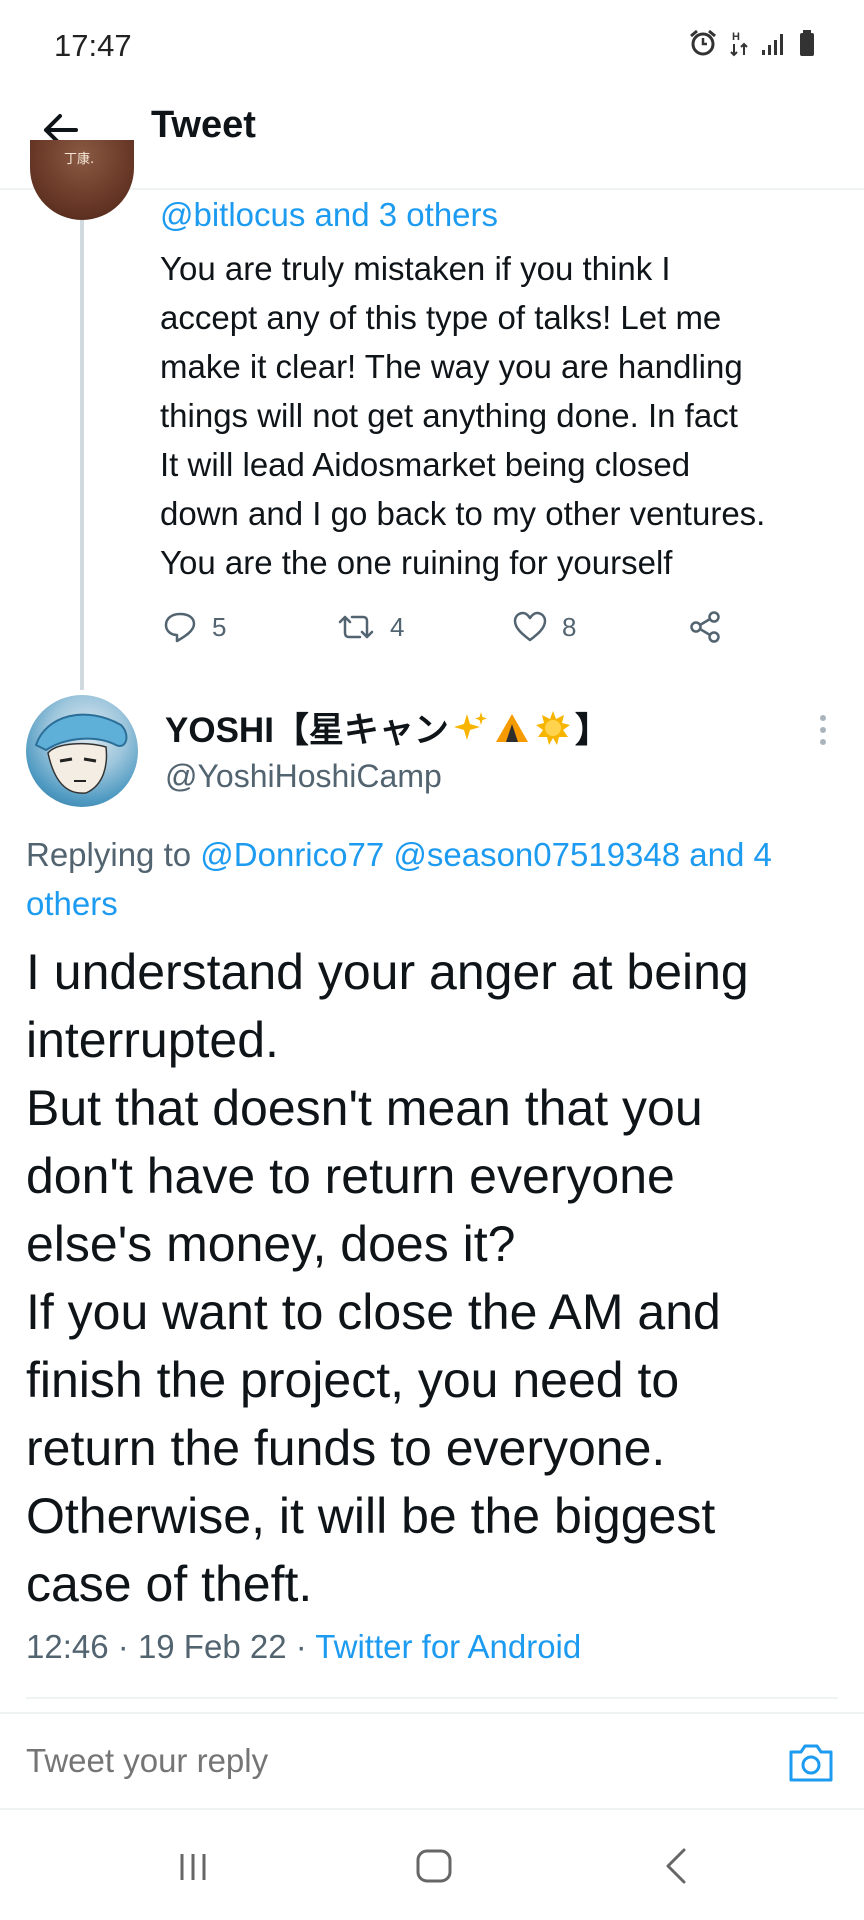  Describe the element at coordinates (448, 1646) in the screenshot. I see `tweet-source: Twitter for Android` at that location.